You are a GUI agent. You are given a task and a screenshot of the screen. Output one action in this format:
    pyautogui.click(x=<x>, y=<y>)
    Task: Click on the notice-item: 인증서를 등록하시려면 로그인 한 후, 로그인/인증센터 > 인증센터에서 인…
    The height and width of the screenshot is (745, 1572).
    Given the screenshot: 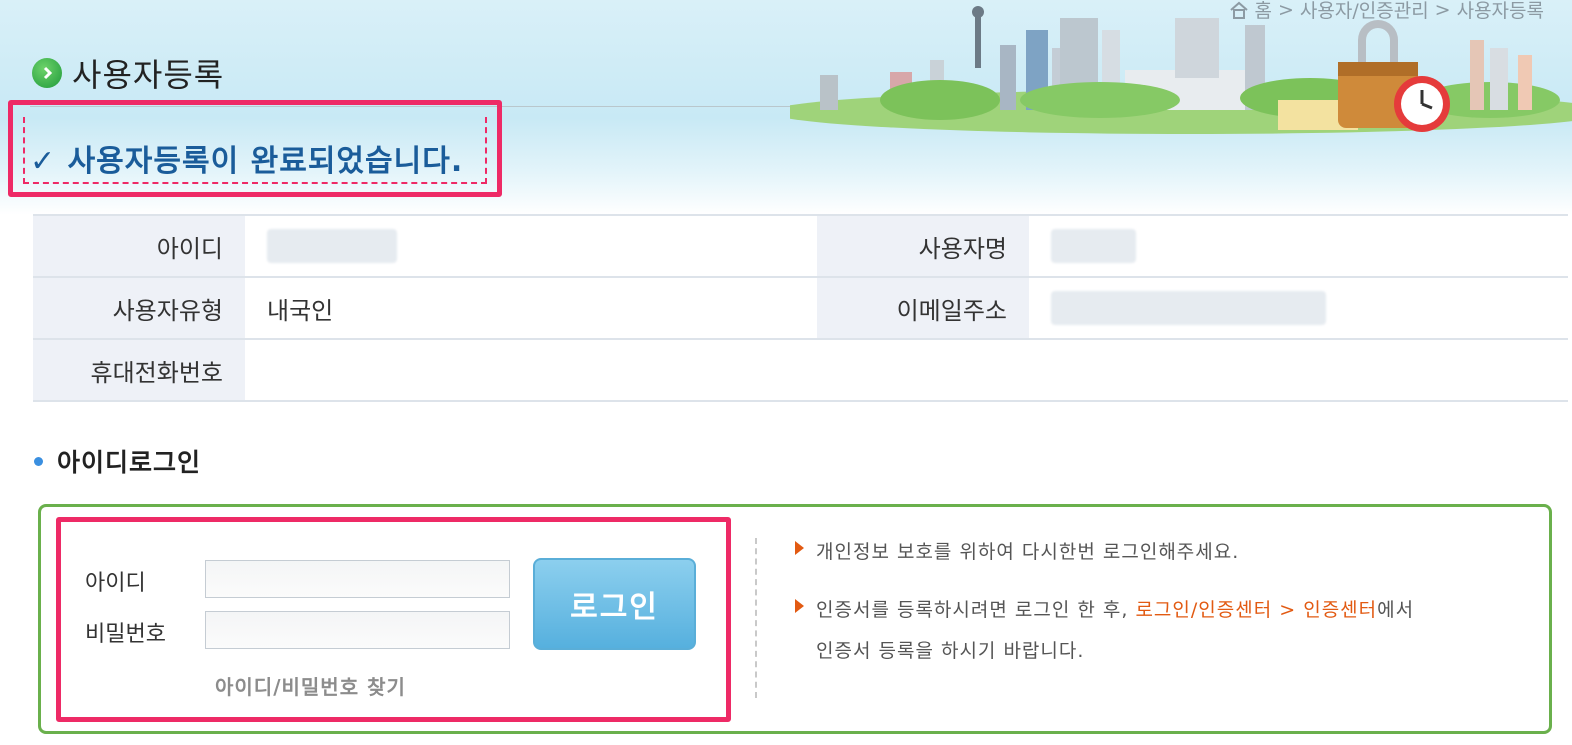 What is the action you would take?
    pyautogui.click(x=1104, y=629)
    